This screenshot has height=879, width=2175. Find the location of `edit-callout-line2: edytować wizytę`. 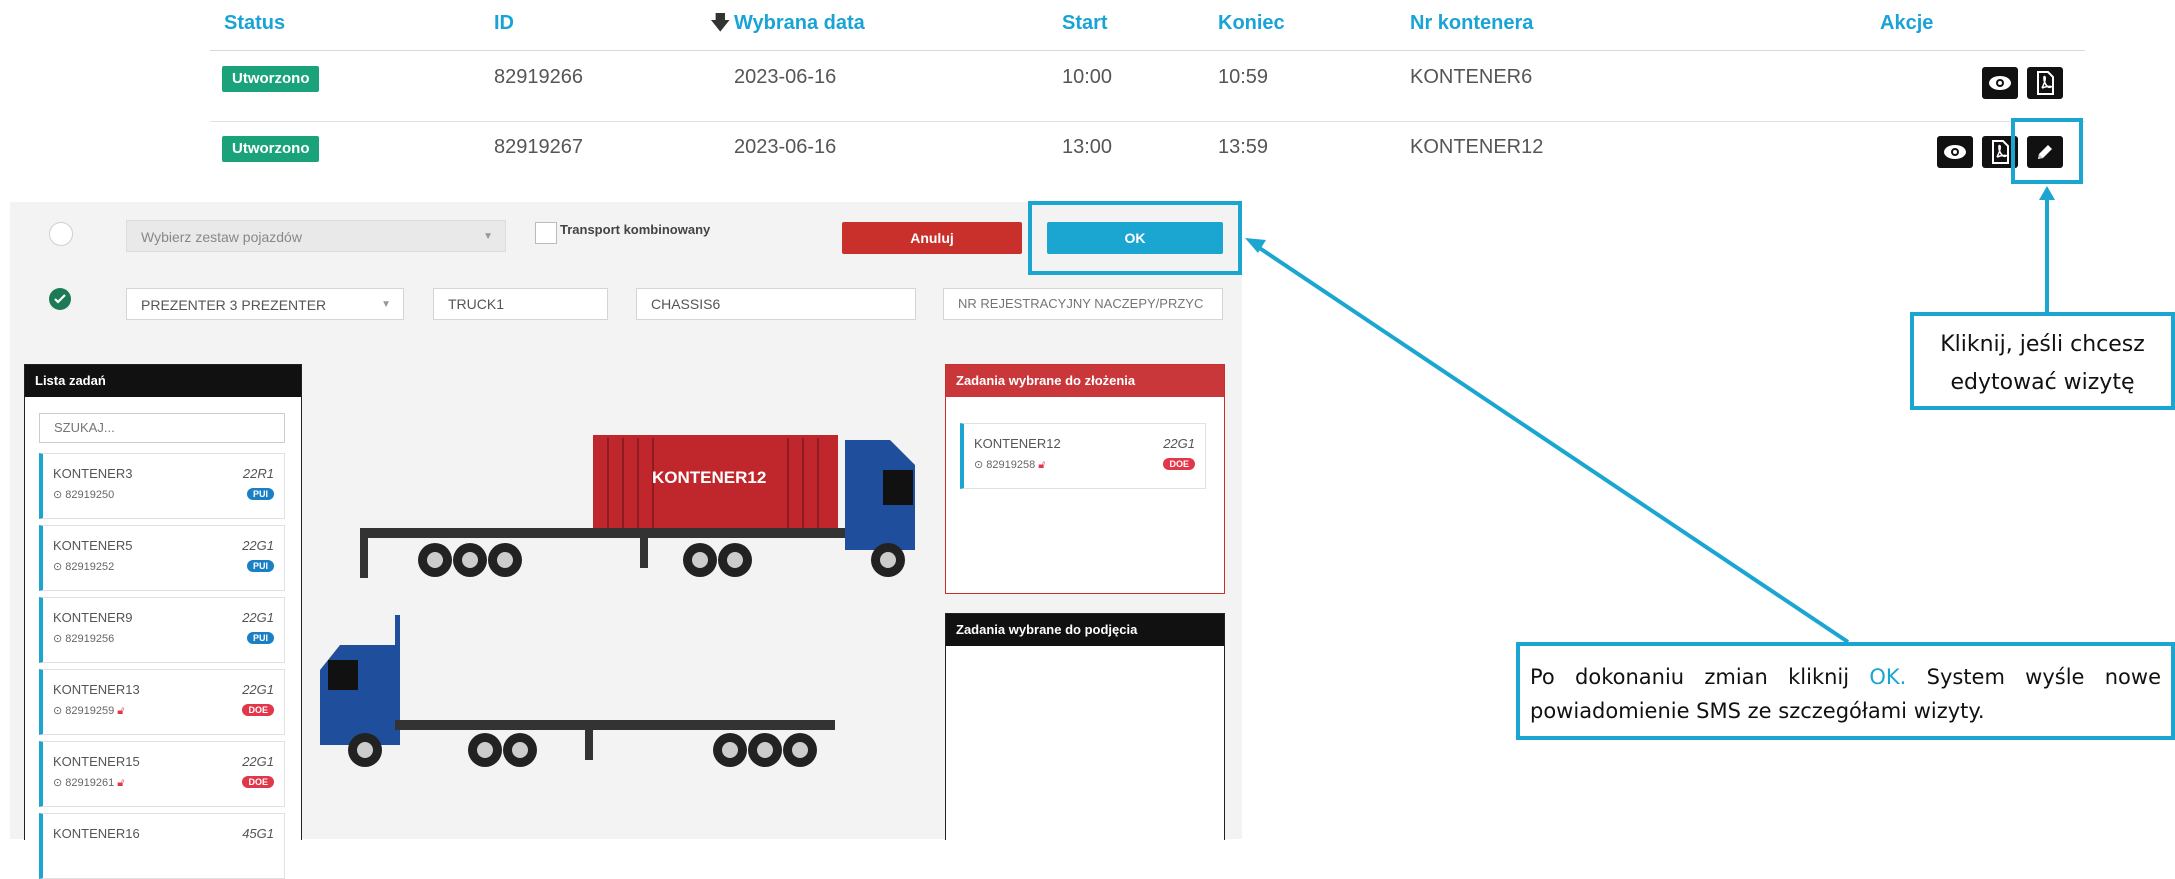

edit-callout-line2: edytować wizytę is located at coordinates (2042, 382).